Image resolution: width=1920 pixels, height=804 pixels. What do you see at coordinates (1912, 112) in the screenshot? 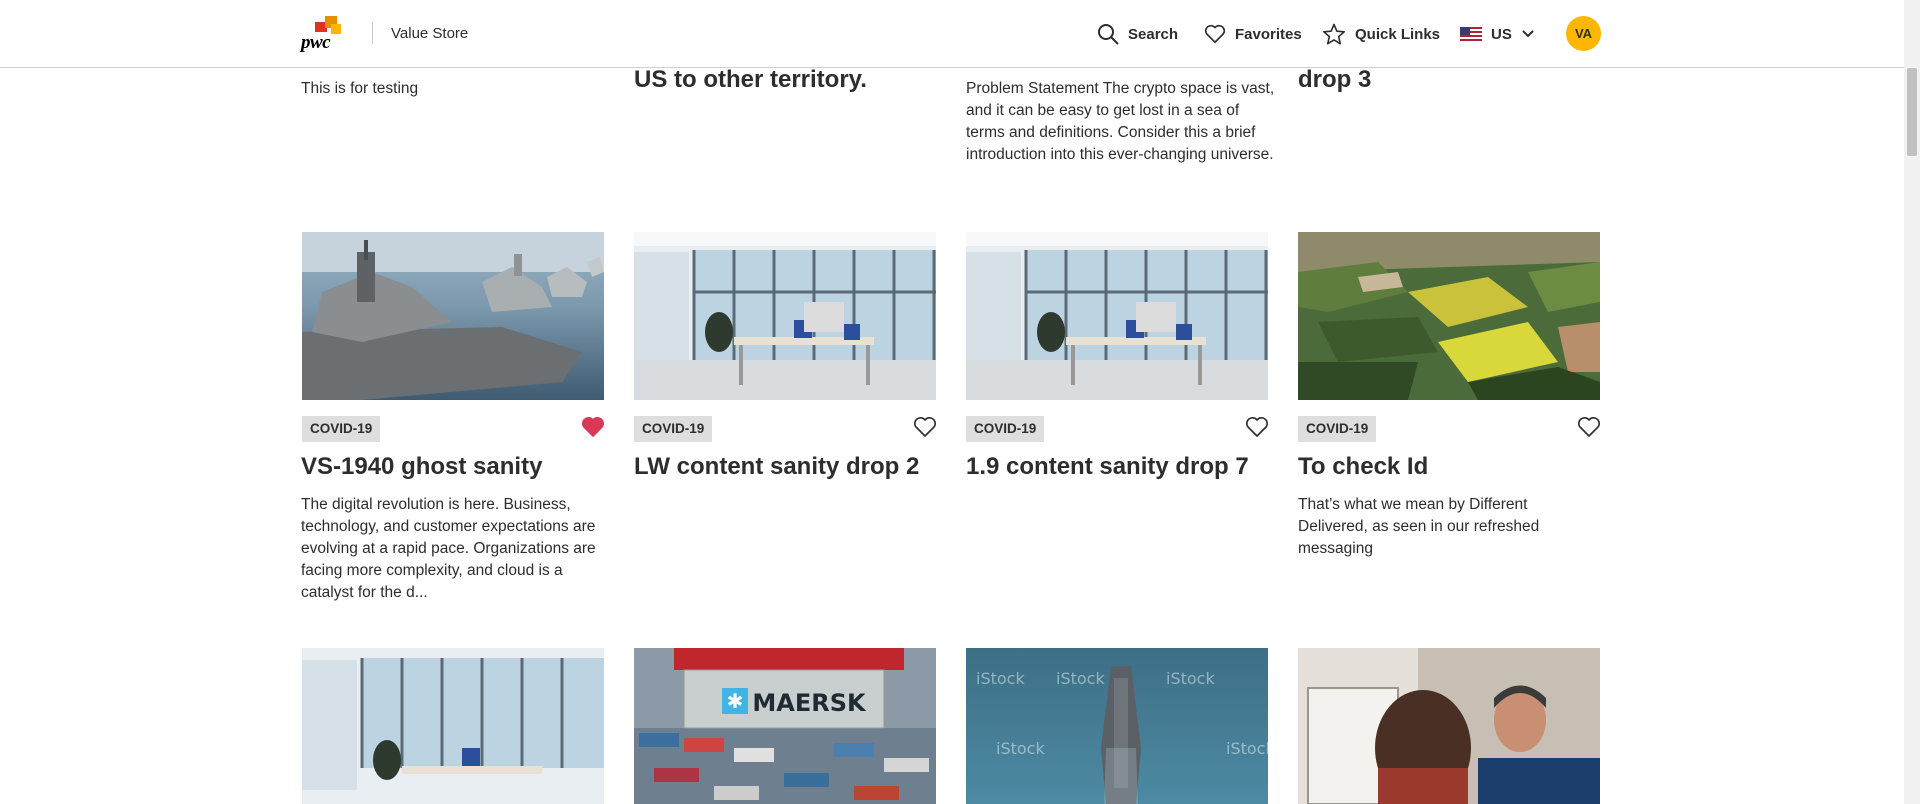
I see `scrollbar-thumb` at bounding box center [1912, 112].